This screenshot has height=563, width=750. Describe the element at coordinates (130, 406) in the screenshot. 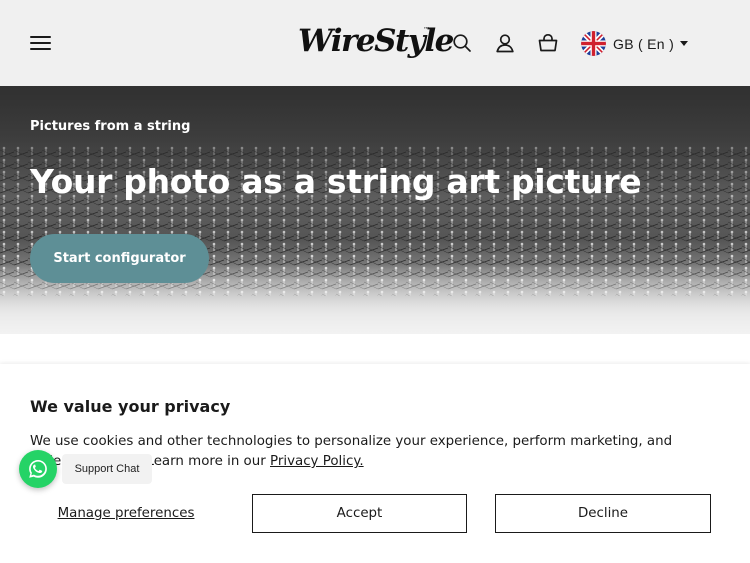

I see `cookie-banner-title: We value your privacy` at that location.